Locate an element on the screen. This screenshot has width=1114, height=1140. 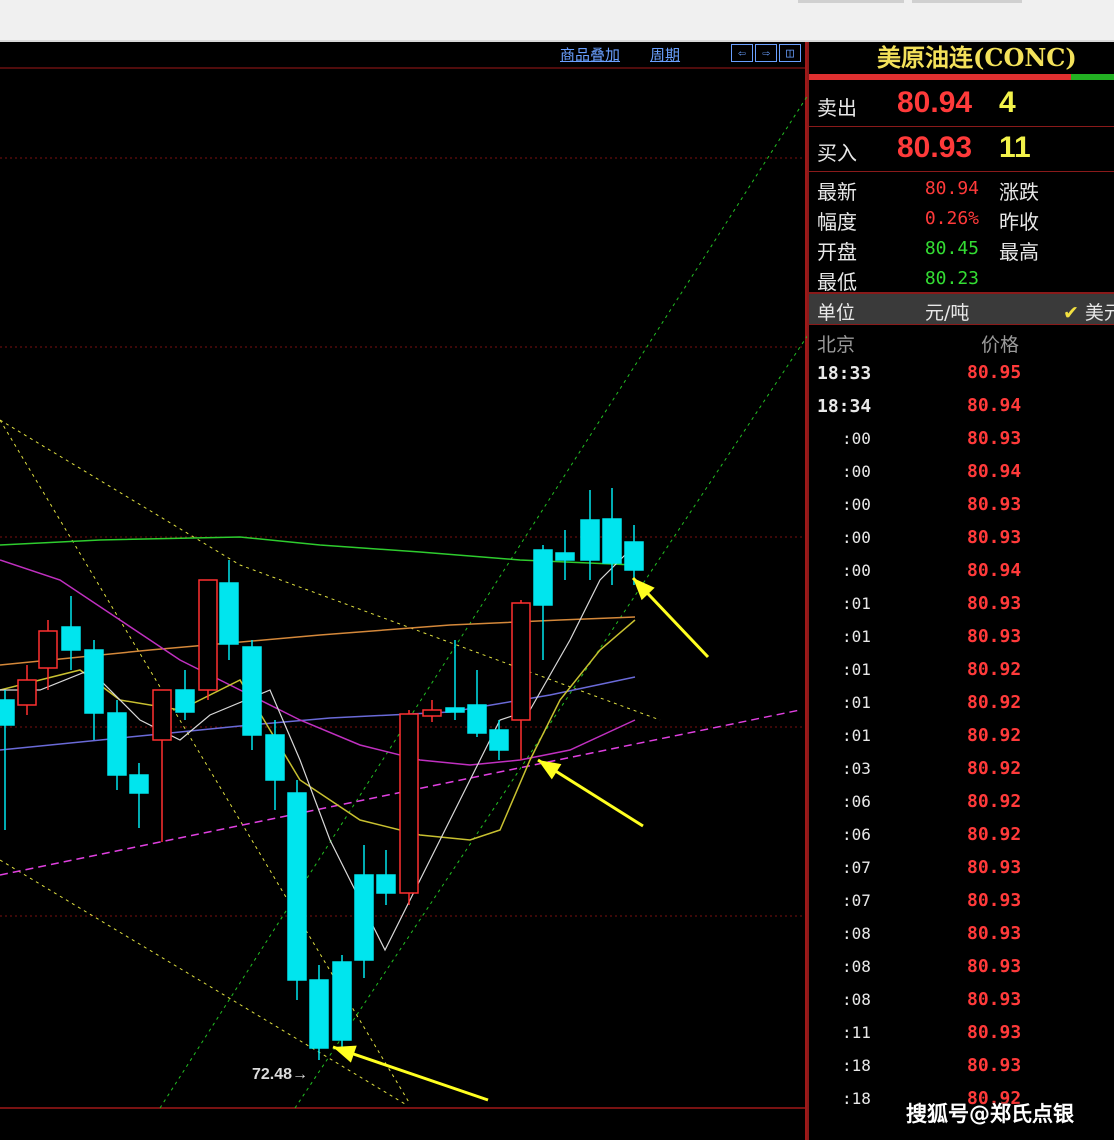
amplitude-label: 幅度 is located at coordinates (837, 222).